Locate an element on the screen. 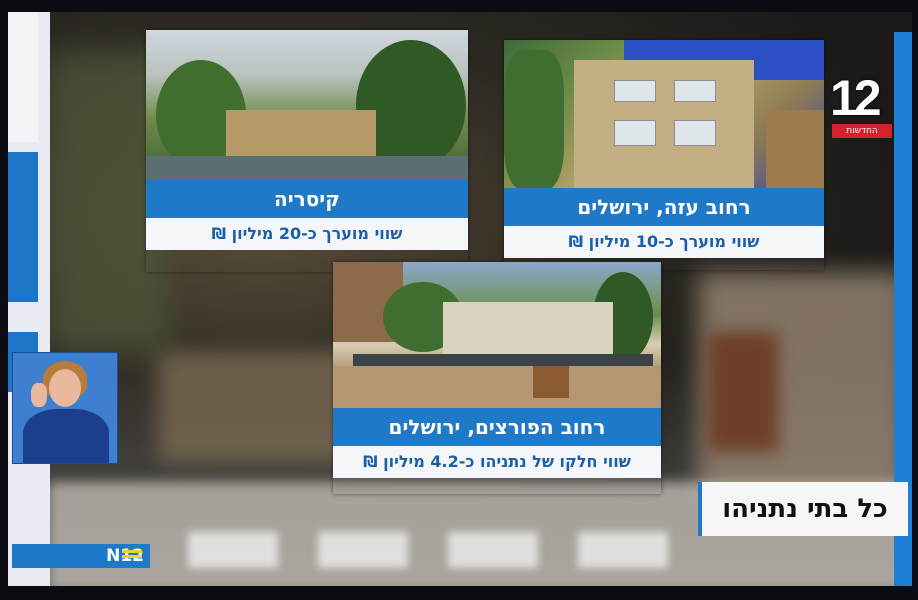 The image size is (918, 600). menu-bars-icon is located at coordinates (132, 556).